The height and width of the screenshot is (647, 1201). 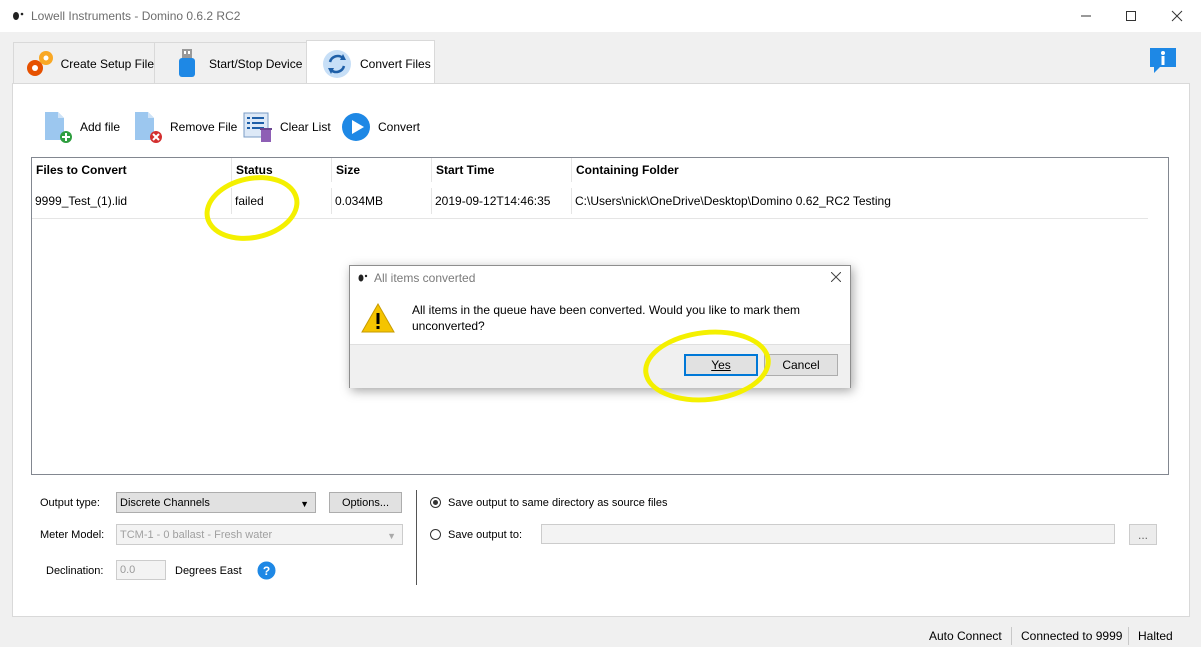 I want to click on auto-connect-status: Auto Connect, so click(x=965, y=636).